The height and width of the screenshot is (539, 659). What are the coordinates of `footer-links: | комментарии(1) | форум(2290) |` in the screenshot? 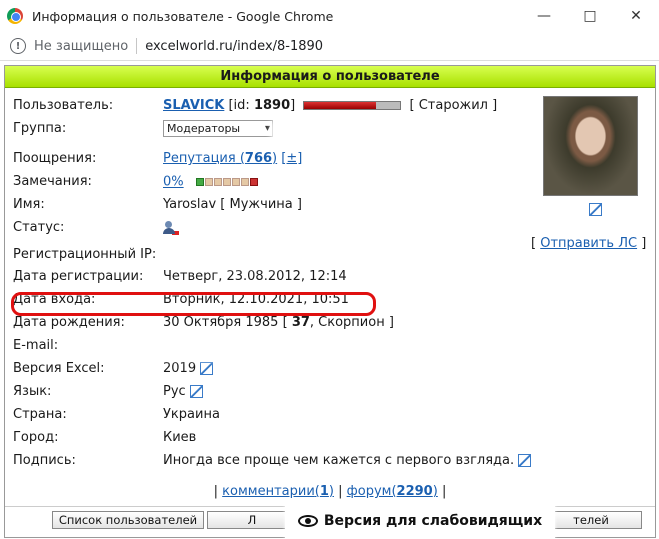 It's located at (330, 492).